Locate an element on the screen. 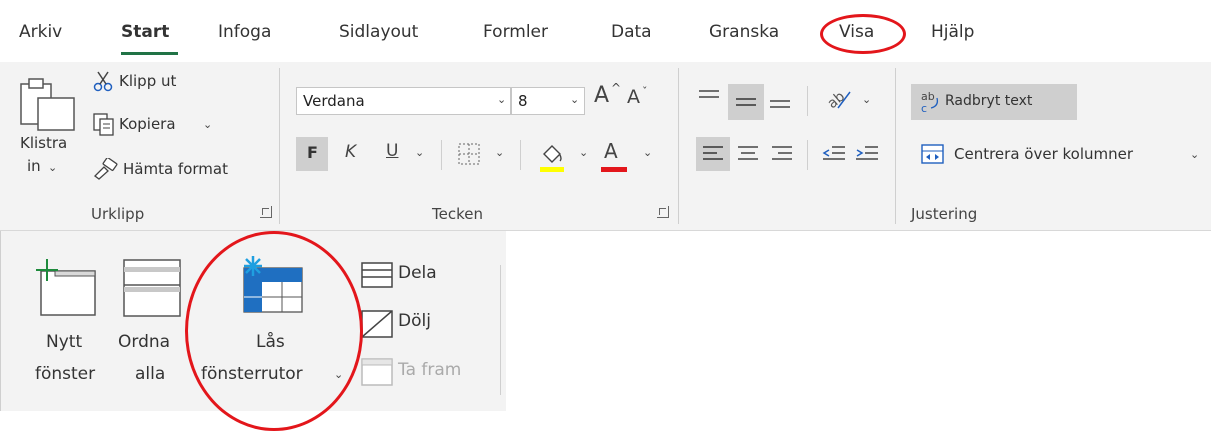  font-name-value: Verdana is located at coordinates (334, 101).